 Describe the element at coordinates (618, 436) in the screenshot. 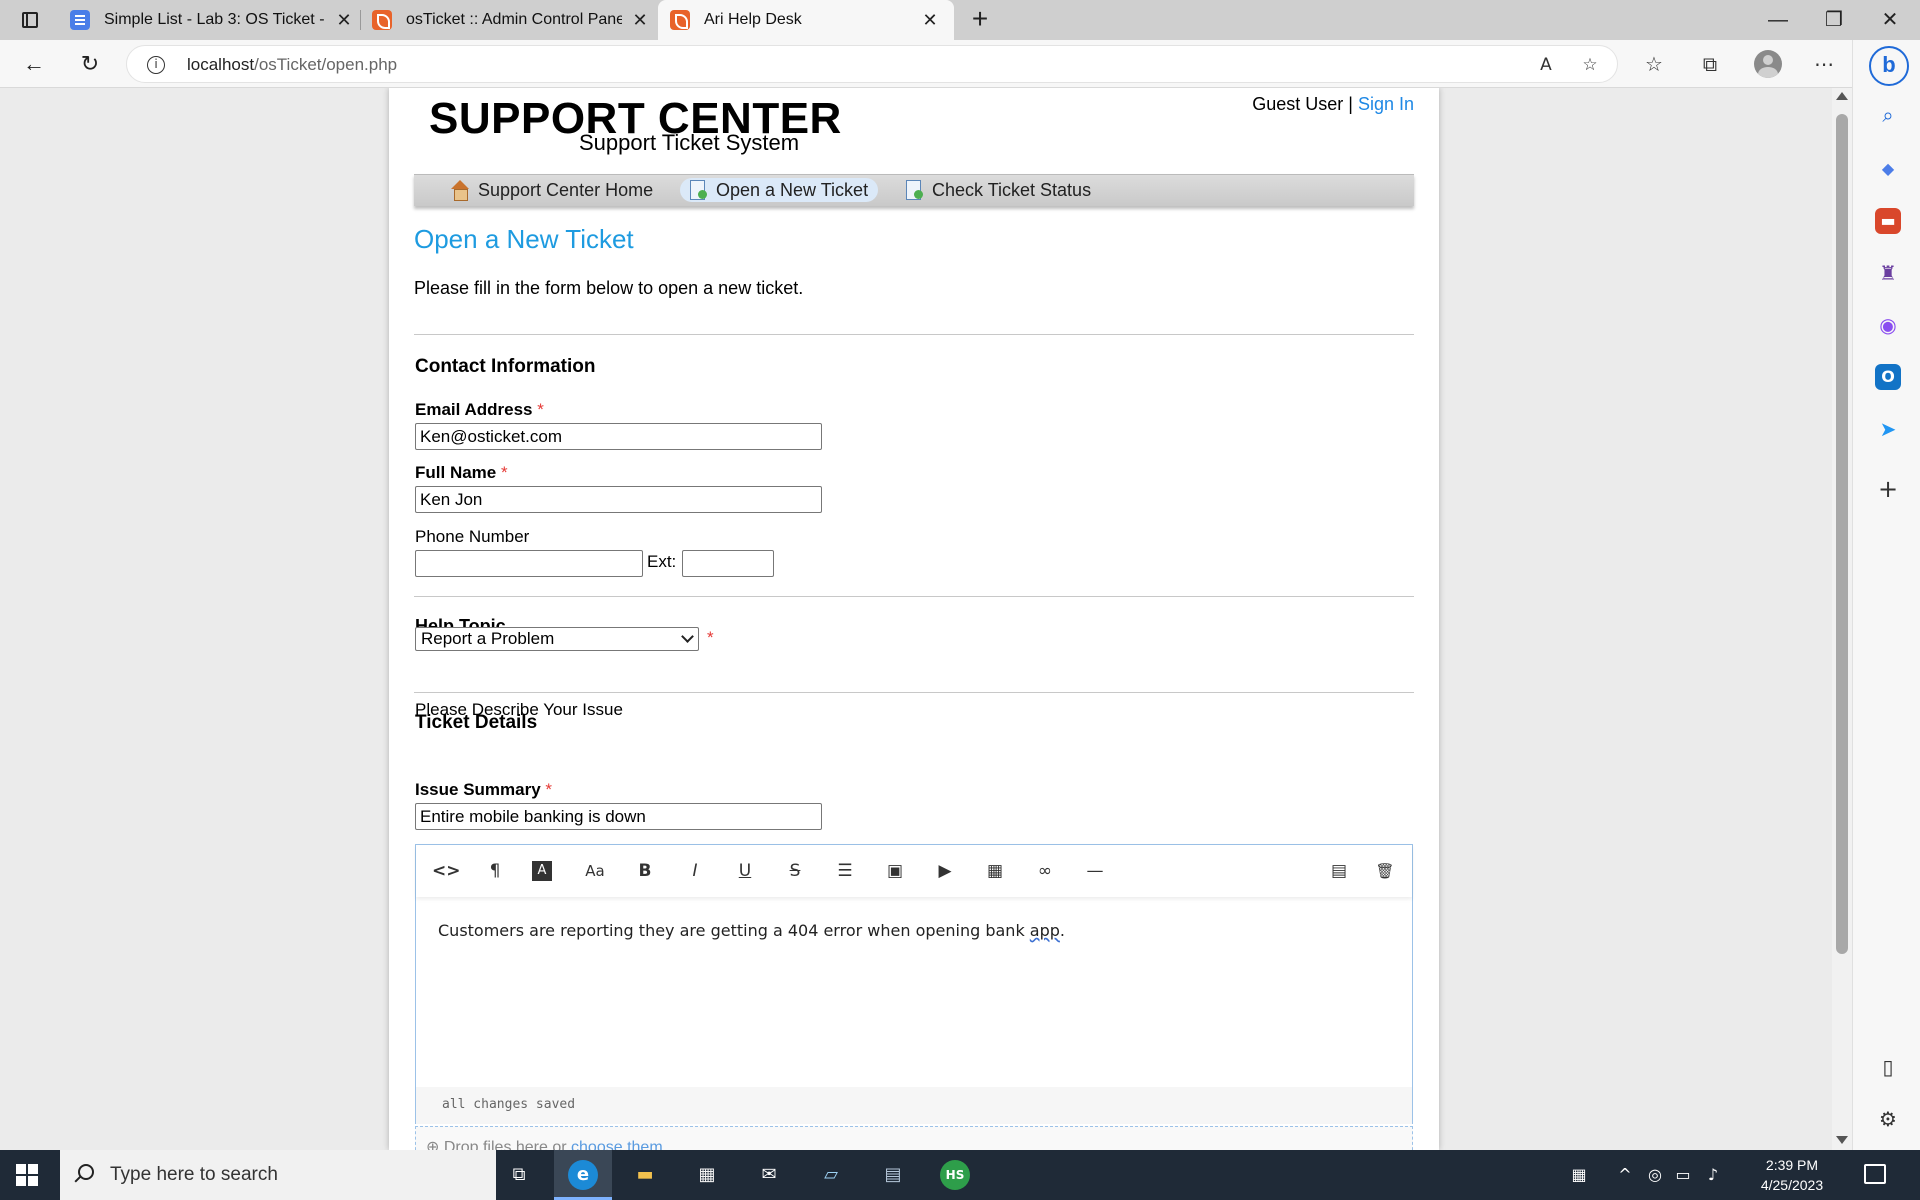

I see `email-field` at that location.